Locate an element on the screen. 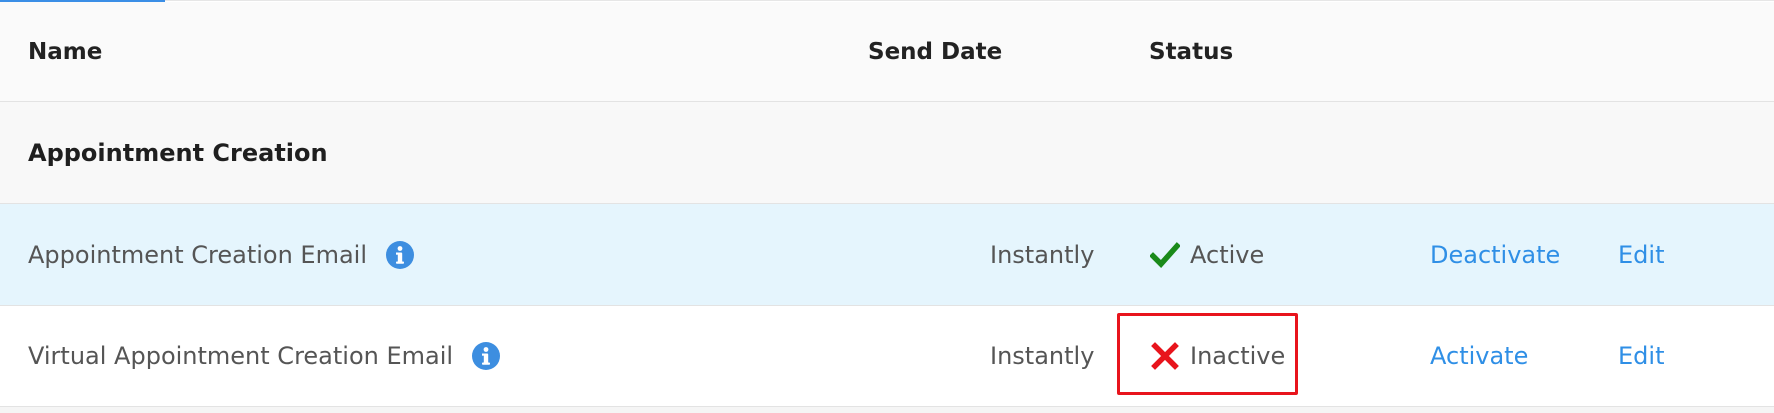 The height and width of the screenshot is (413, 1774). column-header-name: Name is located at coordinates (65, 52).